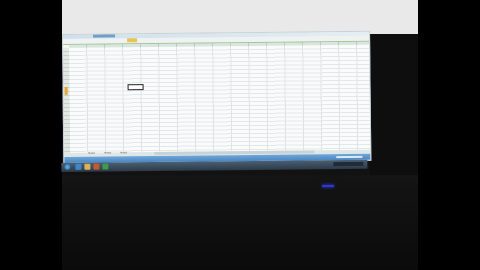  What do you see at coordinates (348, 164) in the screenshot?
I see `system-tray` at bounding box center [348, 164].